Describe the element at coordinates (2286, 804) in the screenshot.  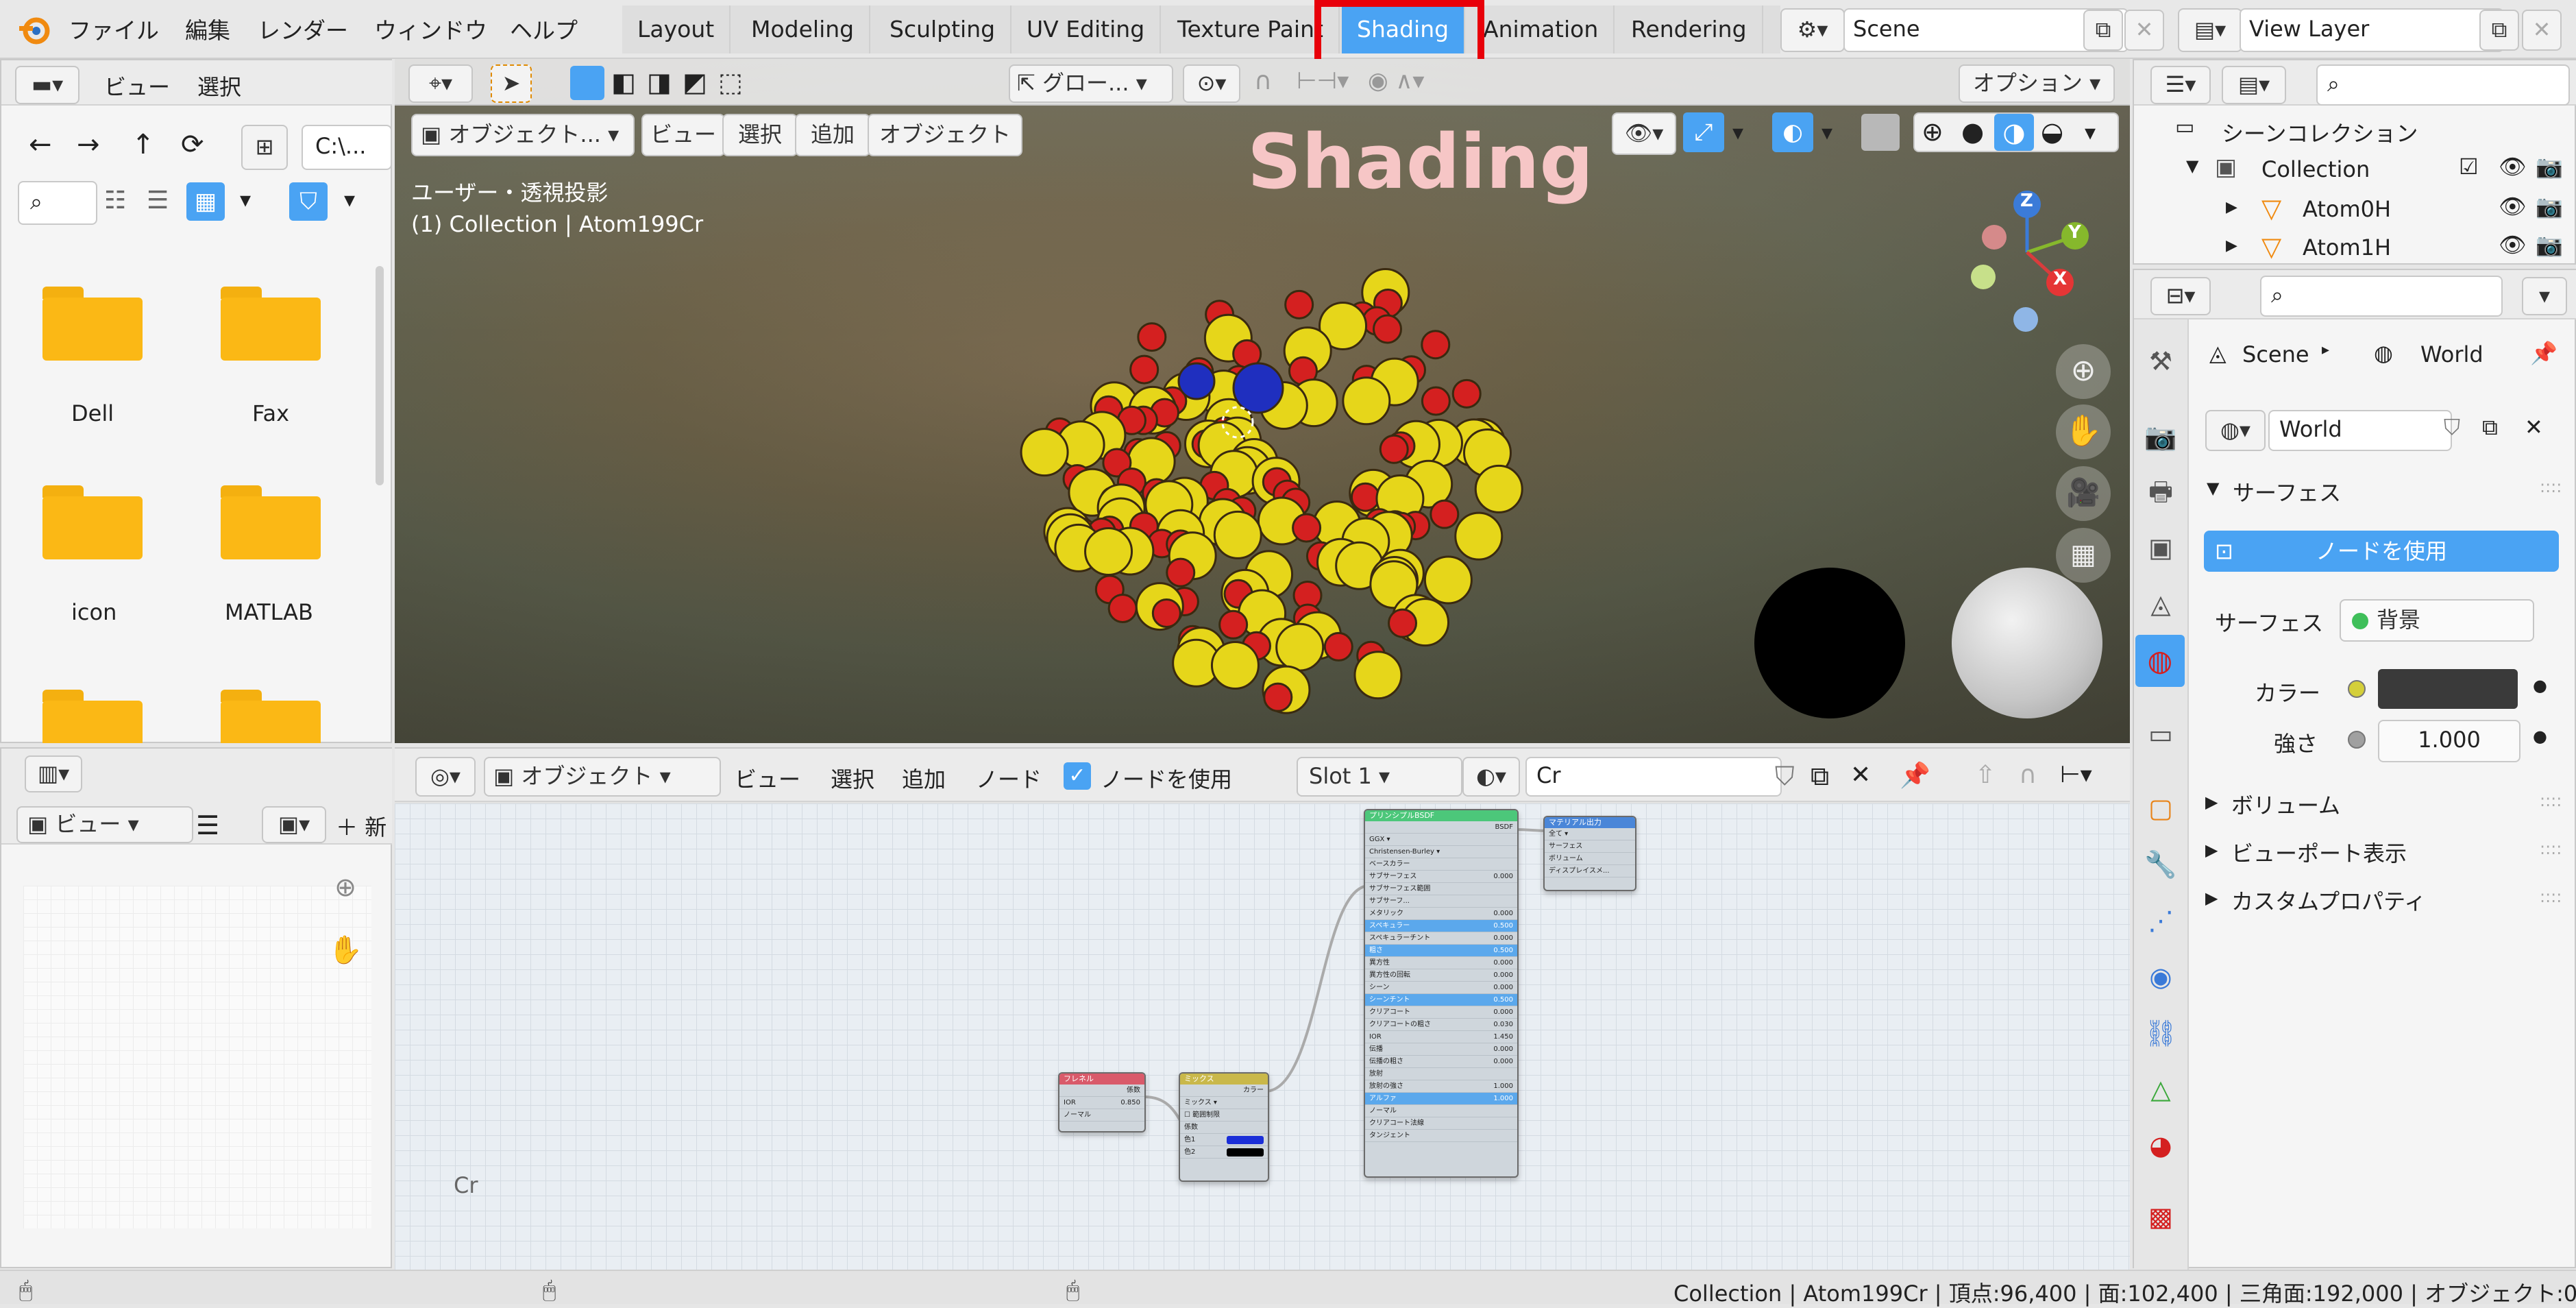
I see `volume-section-header: ボリューム` at that location.